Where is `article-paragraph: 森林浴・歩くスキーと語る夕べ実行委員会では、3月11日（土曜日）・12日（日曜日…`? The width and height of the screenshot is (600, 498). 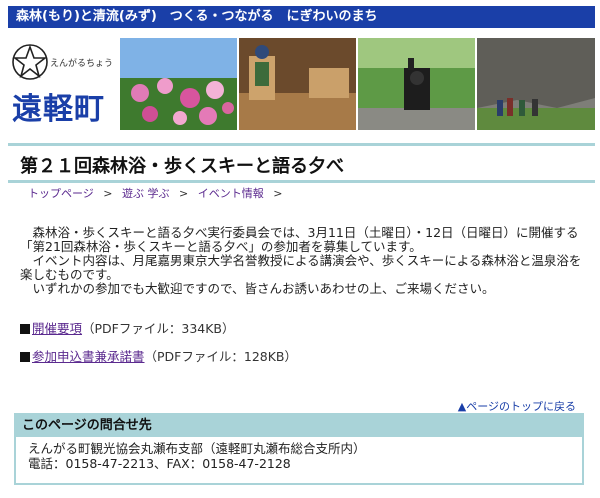 article-paragraph: 森林浴・歩くスキーと語る夕べ実行委員会では、3月11日（土曜日）・12日（日曜日… is located at coordinates (299, 239).